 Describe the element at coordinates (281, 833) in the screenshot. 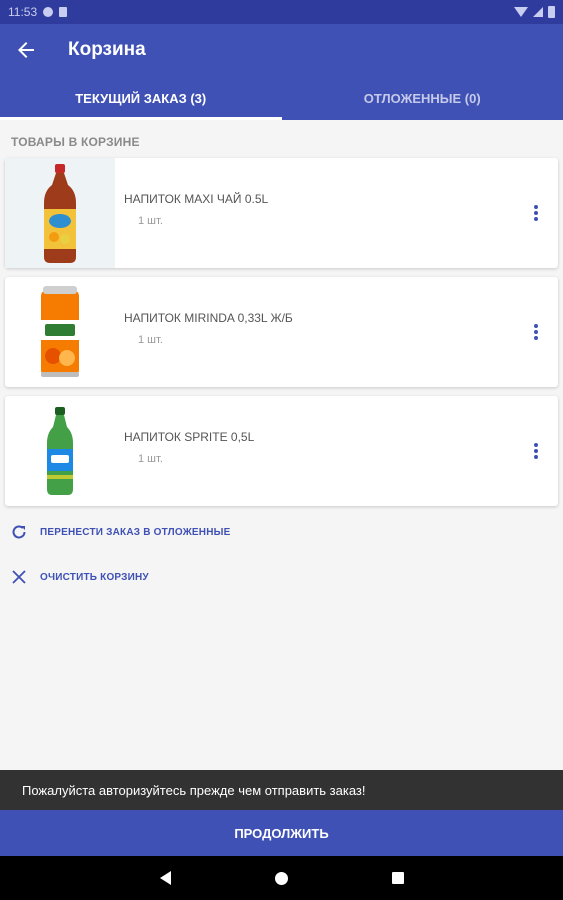

I see `continue-button: ПРОДОЛЖИТЬ` at that location.